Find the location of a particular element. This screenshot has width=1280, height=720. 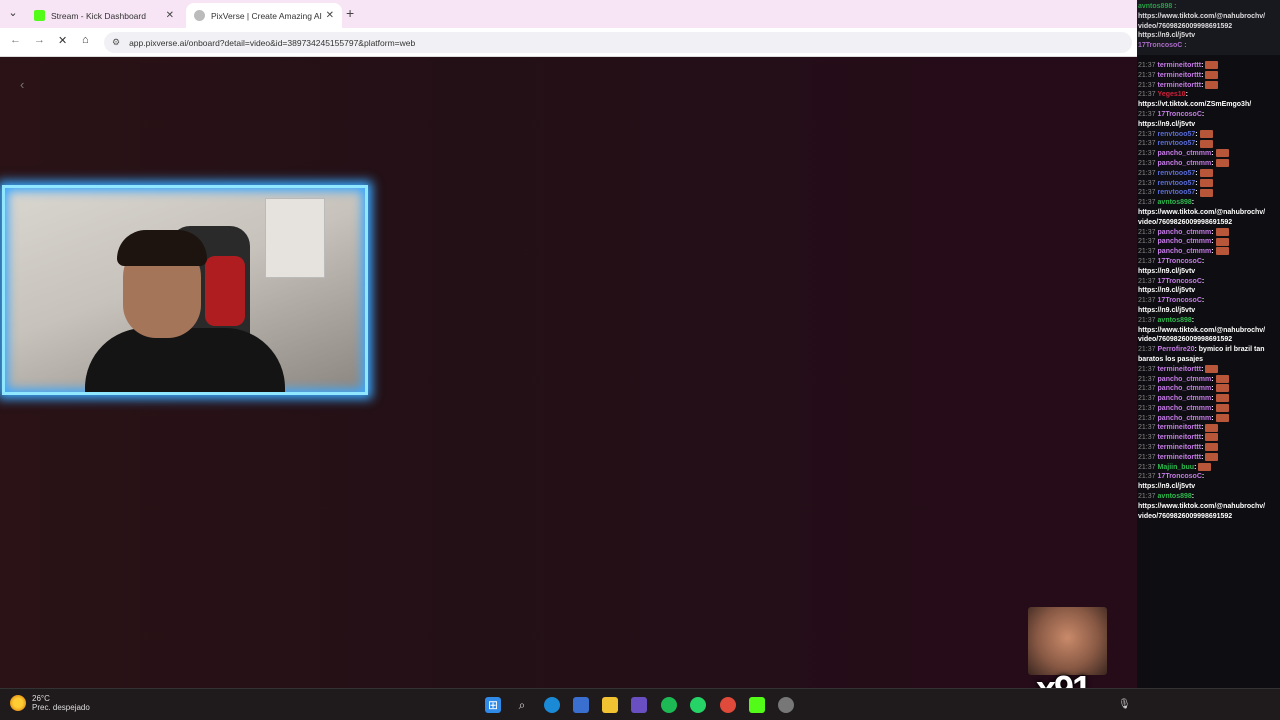

chat-username: Yeges10 is located at coordinates (1172, 94).